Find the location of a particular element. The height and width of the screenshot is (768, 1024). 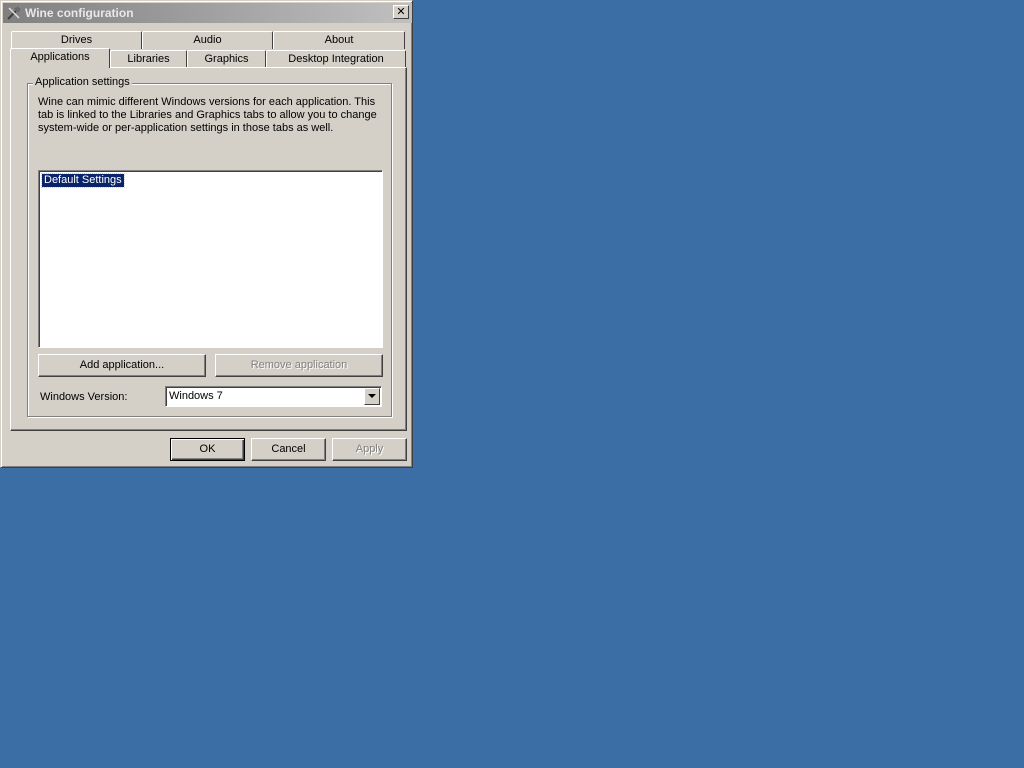

button-label: OK is located at coordinates (207, 449).